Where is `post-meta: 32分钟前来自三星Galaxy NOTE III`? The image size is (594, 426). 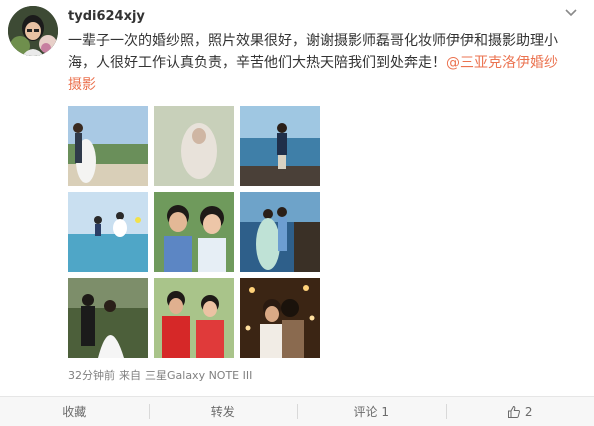 post-meta: 32分钟前来自三星Galaxy NOTE III is located at coordinates (162, 375).